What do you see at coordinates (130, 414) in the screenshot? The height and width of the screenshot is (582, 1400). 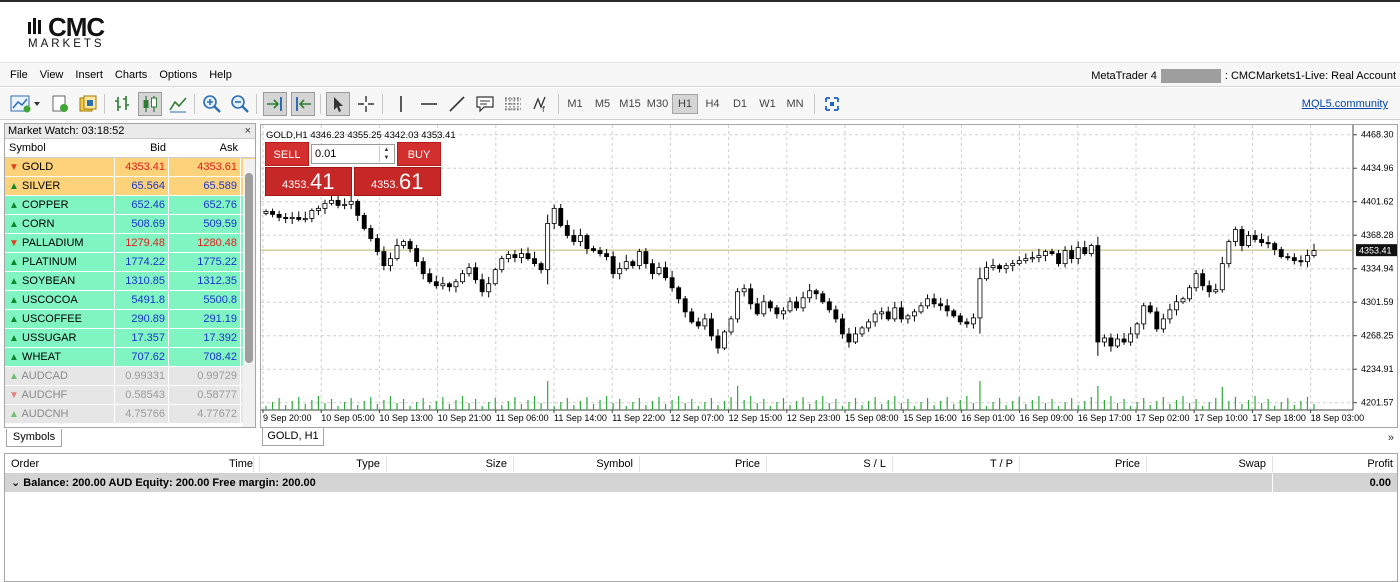 I see `market-watch-row-audcnh: ▲ AUDCNH 4.75766 4.77672` at bounding box center [130, 414].